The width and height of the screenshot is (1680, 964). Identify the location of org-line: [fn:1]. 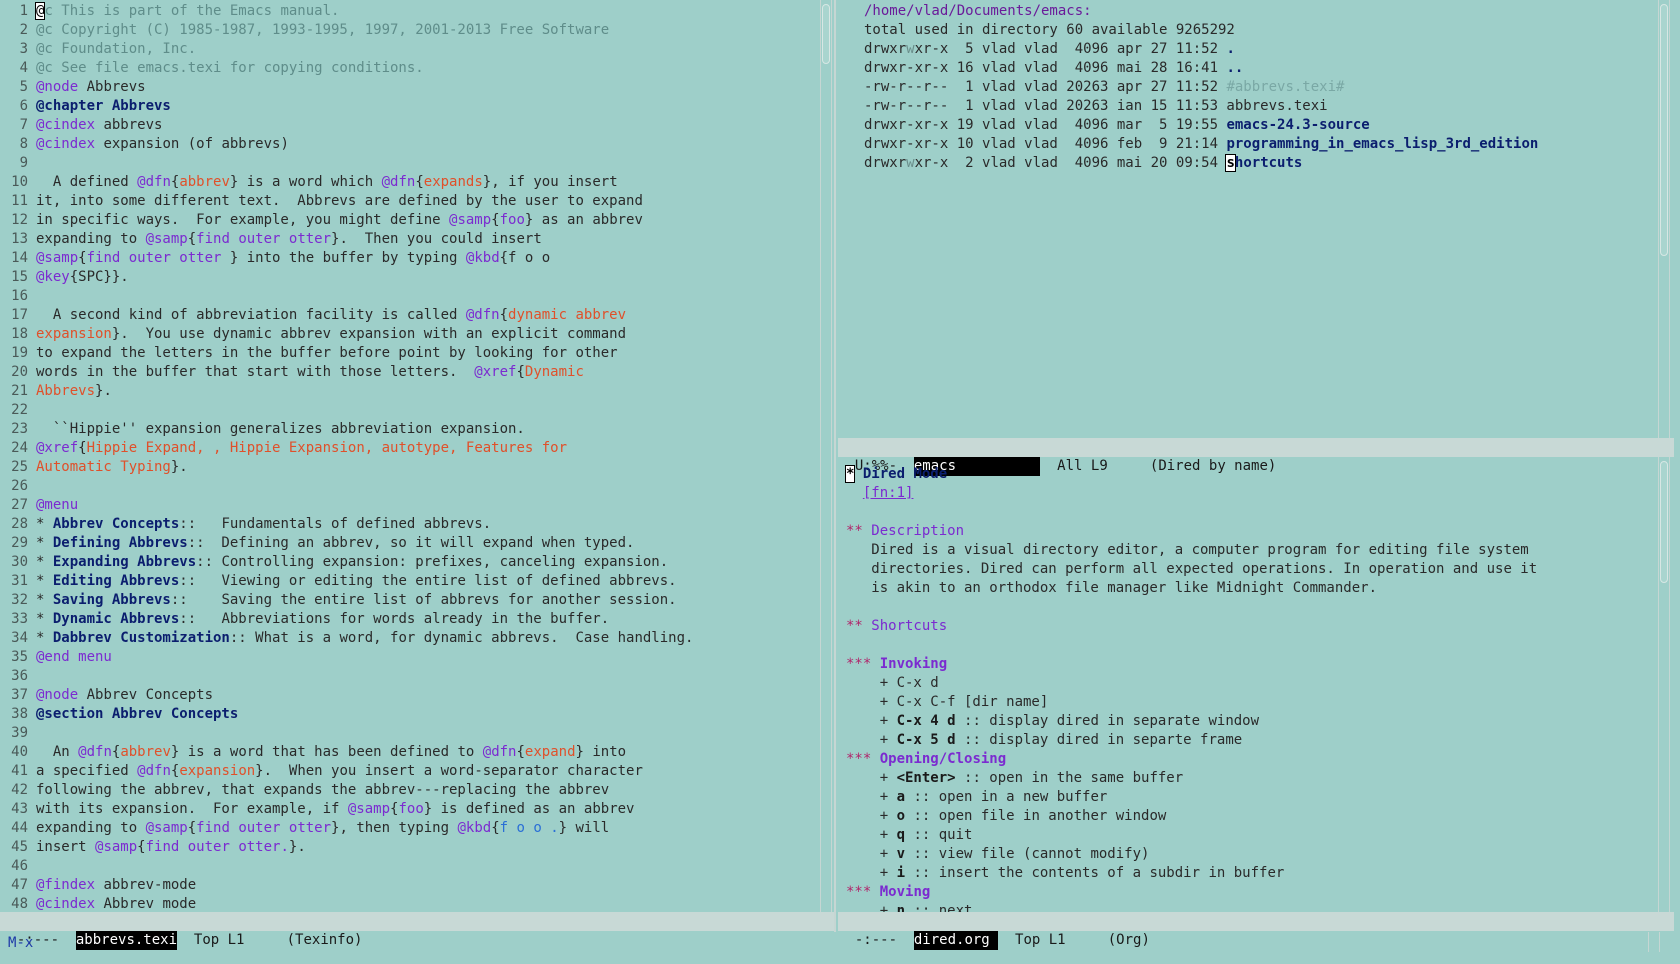
(880, 493).